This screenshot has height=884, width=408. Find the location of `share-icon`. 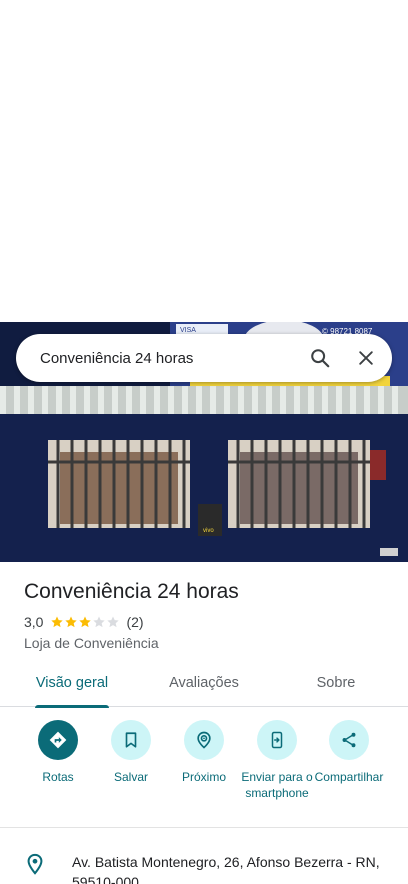

share-icon is located at coordinates (349, 740).